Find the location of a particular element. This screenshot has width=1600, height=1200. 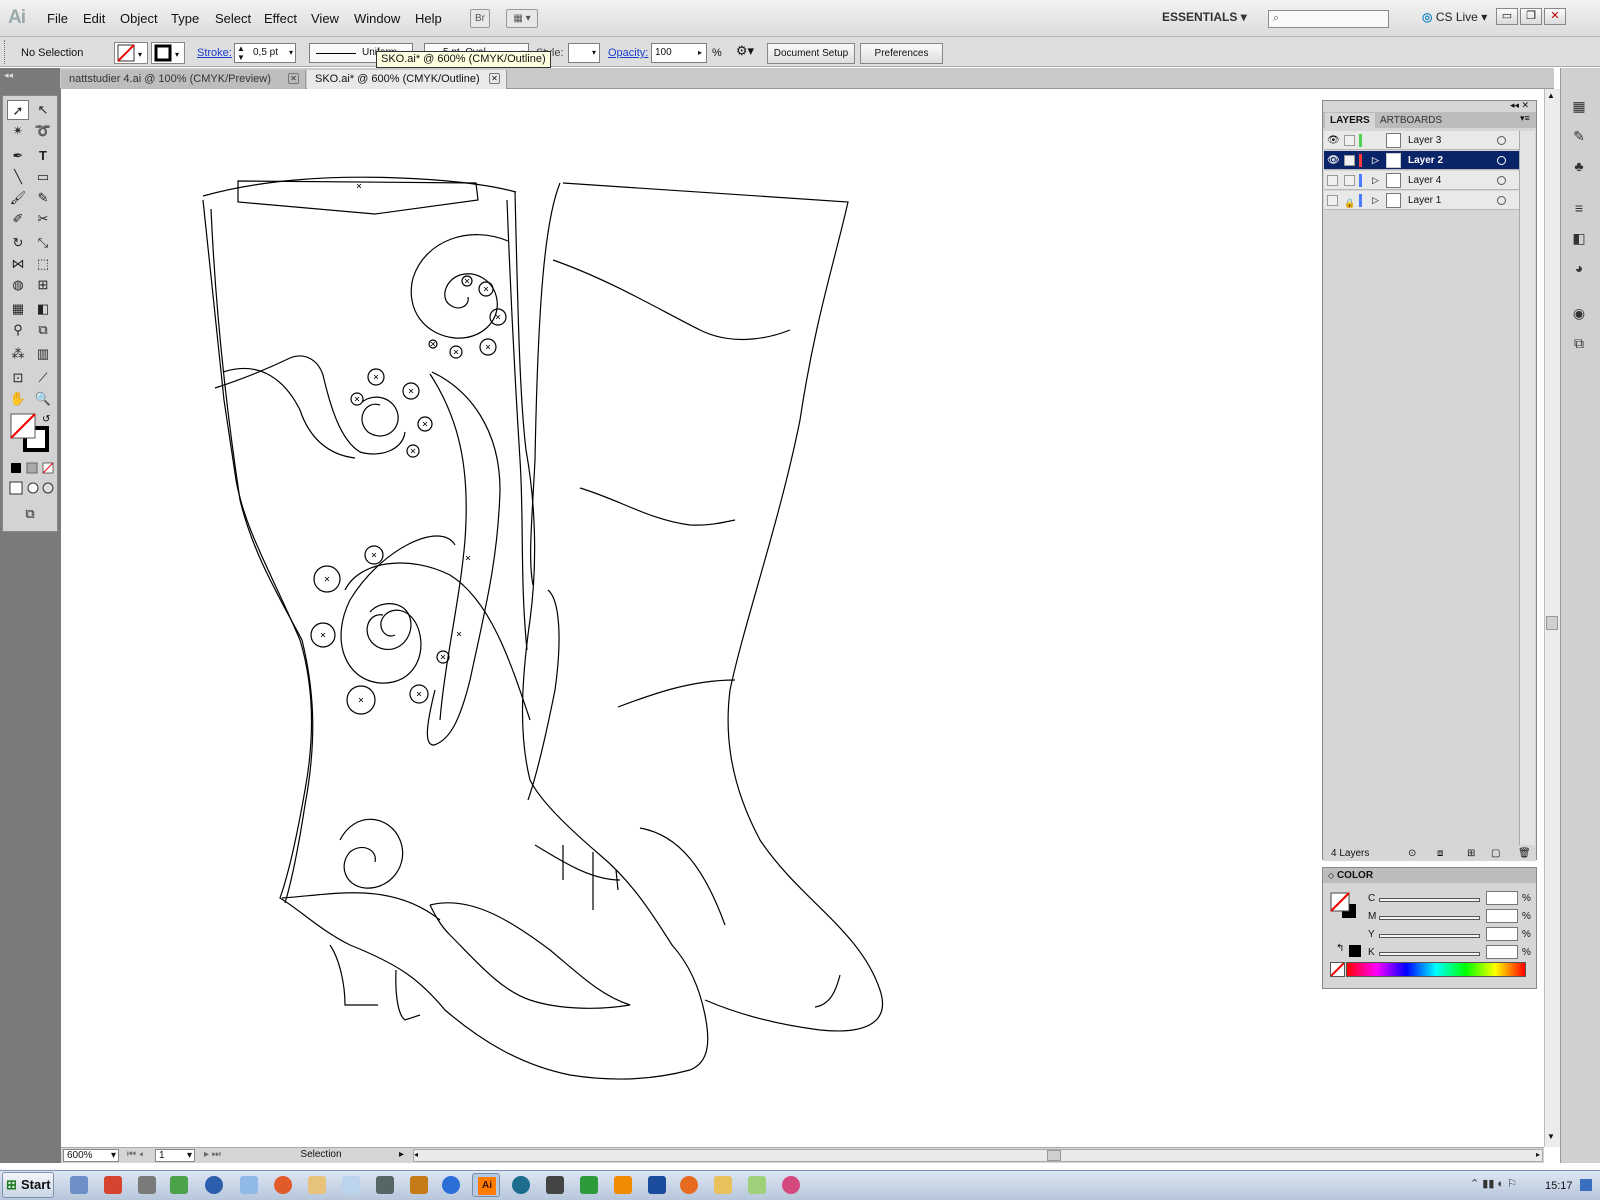

brushes-icon: ✎ is located at coordinates (1579, 138).